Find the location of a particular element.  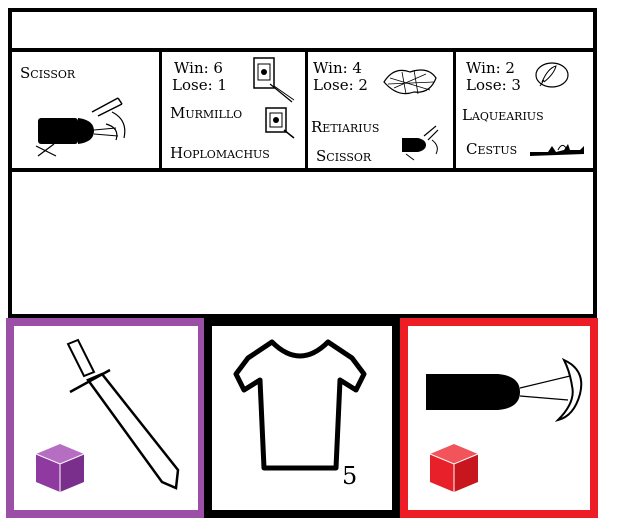

opponent-3-type-a: Laquearius is located at coordinates (503, 115).